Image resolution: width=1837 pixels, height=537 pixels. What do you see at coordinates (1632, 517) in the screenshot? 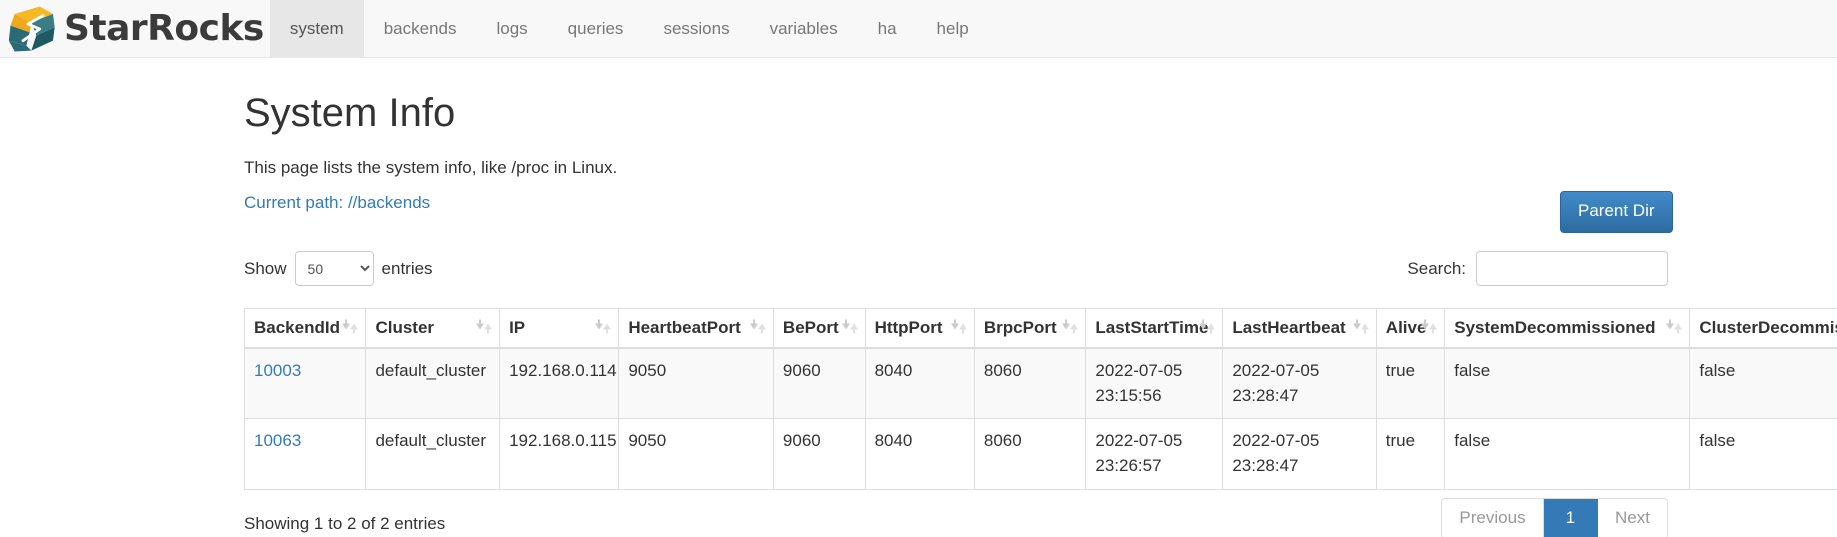
I see `pagination-next-button: Next` at bounding box center [1632, 517].